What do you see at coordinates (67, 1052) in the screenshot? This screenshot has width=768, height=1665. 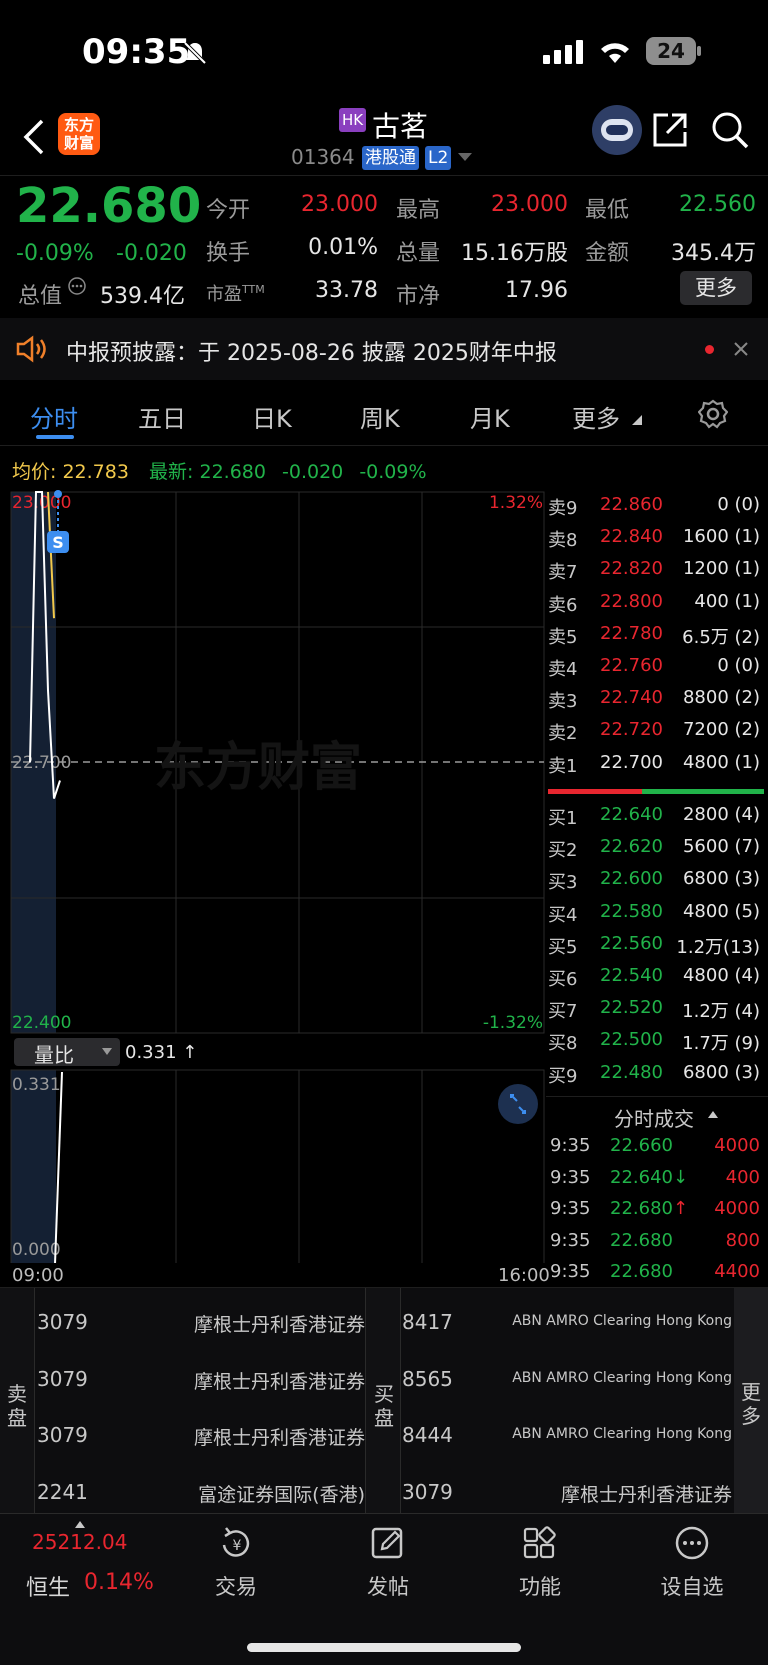 I see `indicator-select: 量比` at bounding box center [67, 1052].